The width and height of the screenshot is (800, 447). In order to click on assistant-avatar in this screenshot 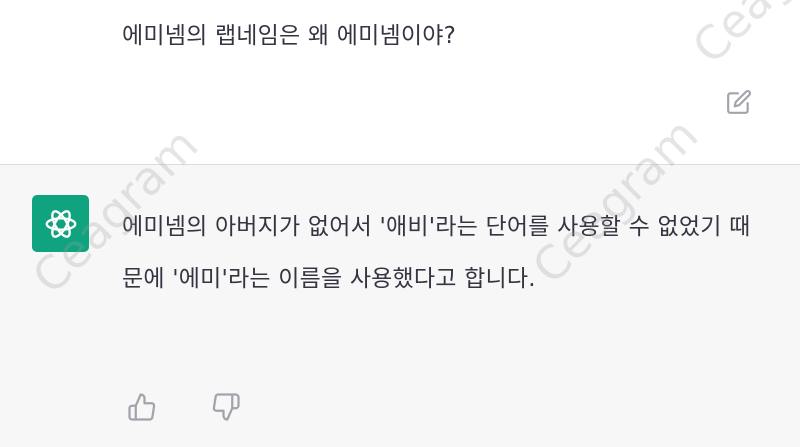, I will do `click(60, 223)`.